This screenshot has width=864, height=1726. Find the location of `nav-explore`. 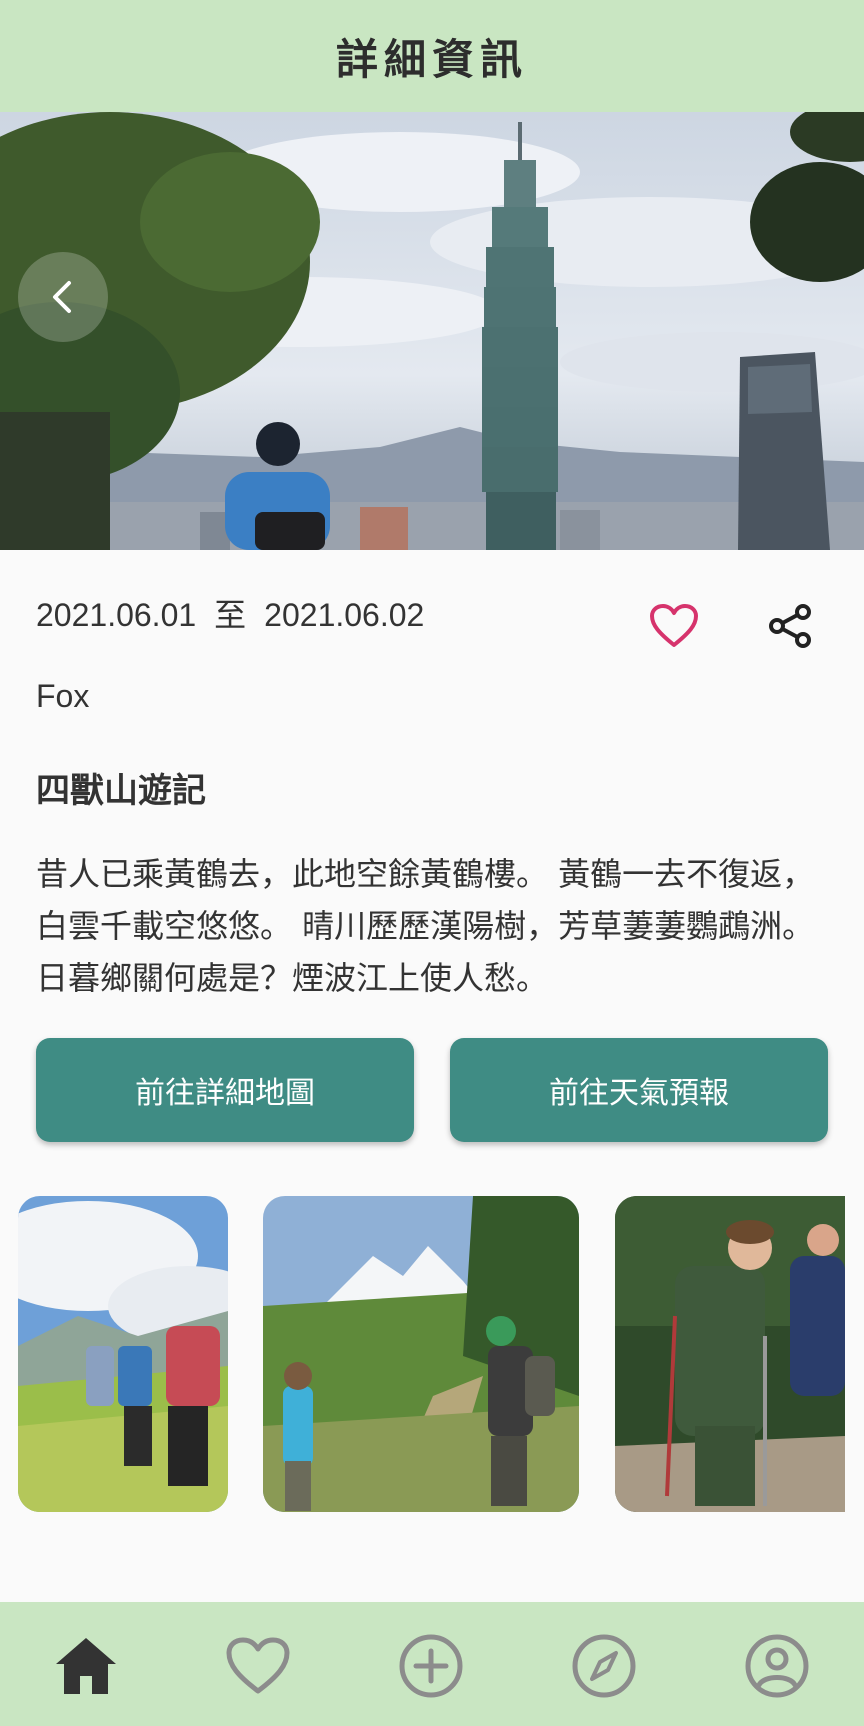

nav-explore is located at coordinates (604, 1666).